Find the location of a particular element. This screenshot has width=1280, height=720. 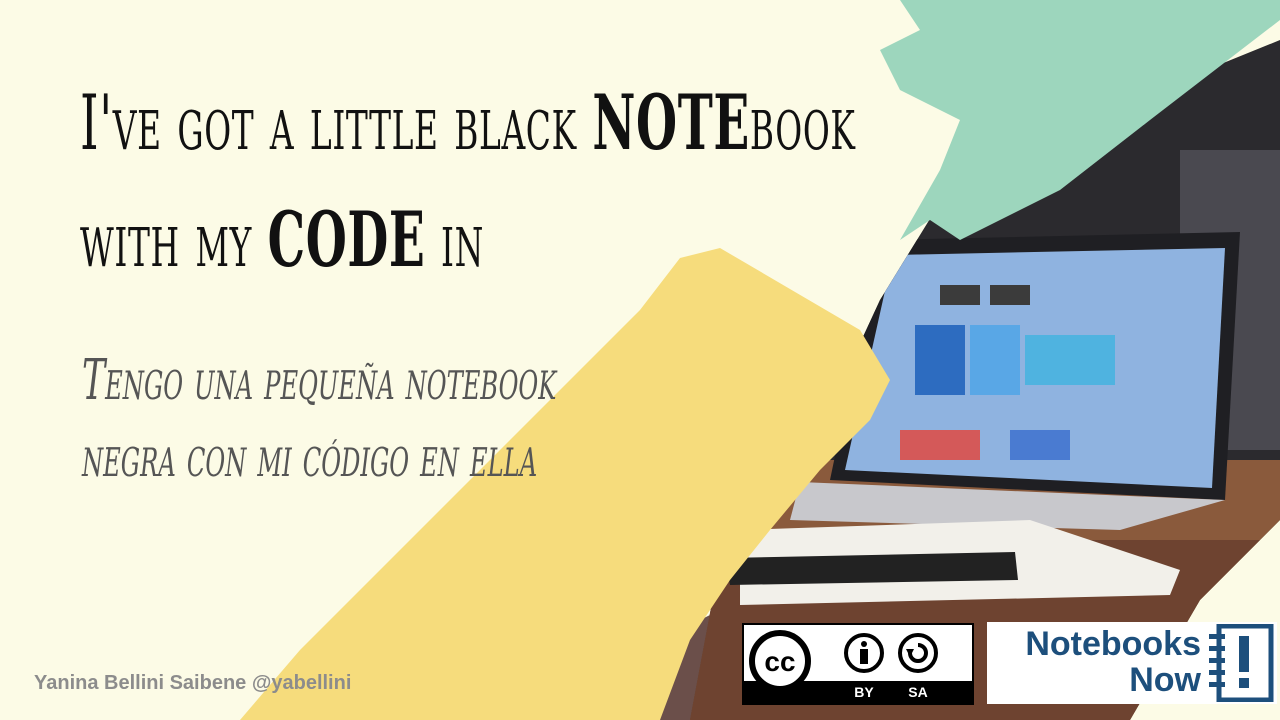

title-line-1: I've got a little black NOTEbook is located at coordinates (680, 122).